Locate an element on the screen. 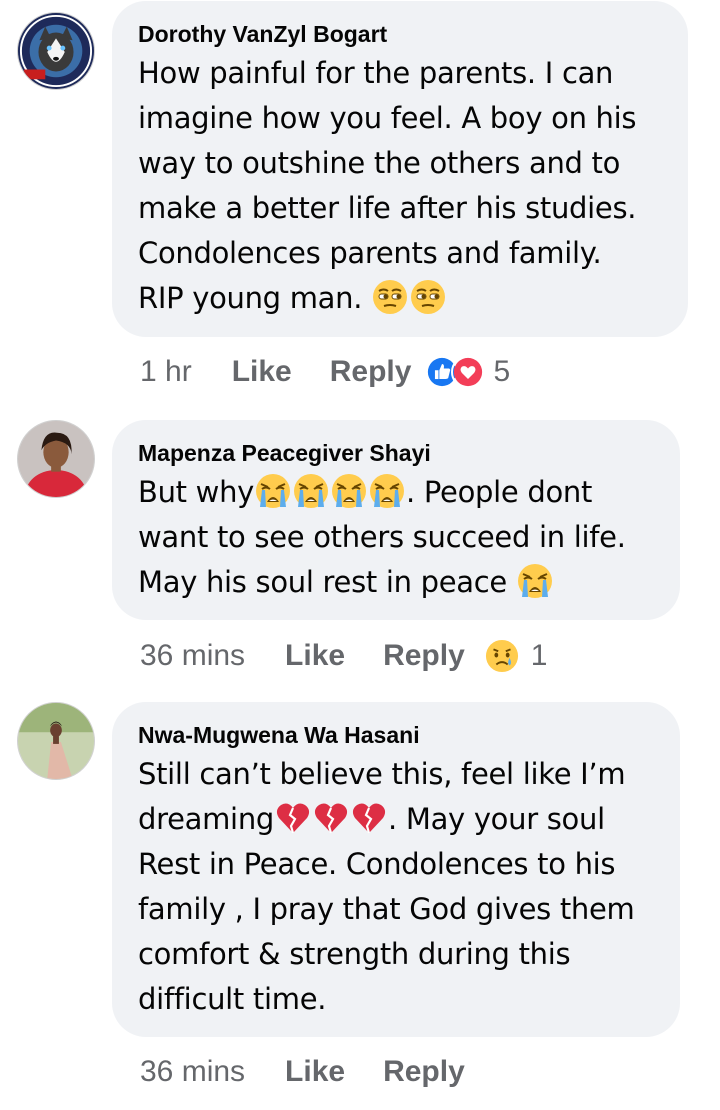  love-icon is located at coordinates (468, 372).